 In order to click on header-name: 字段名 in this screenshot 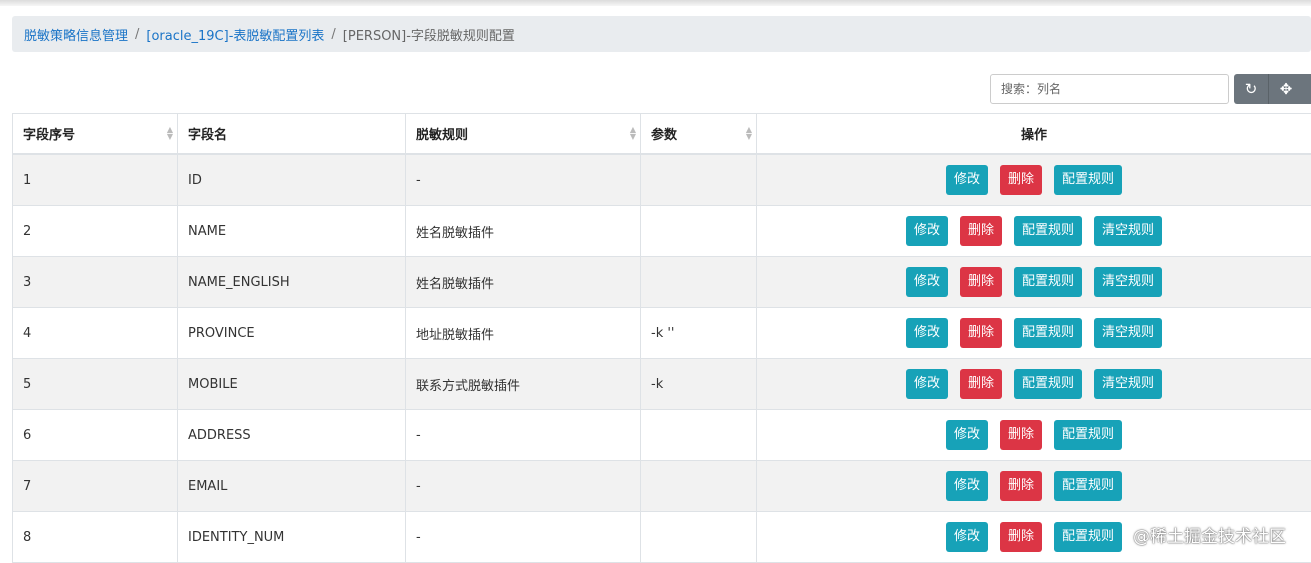, I will do `click(292, 134)`.